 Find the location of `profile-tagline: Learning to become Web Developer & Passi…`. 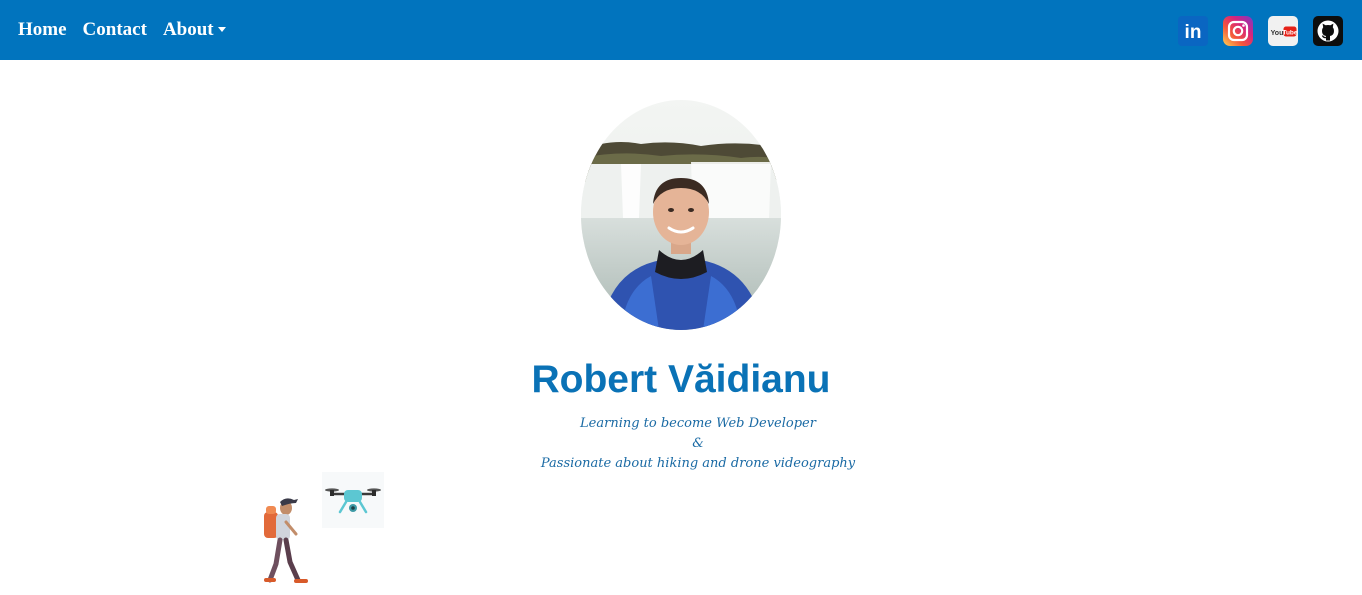

profile-tagline: Learning to become Web Developer & Passi… is located at coordinates (698, 444).